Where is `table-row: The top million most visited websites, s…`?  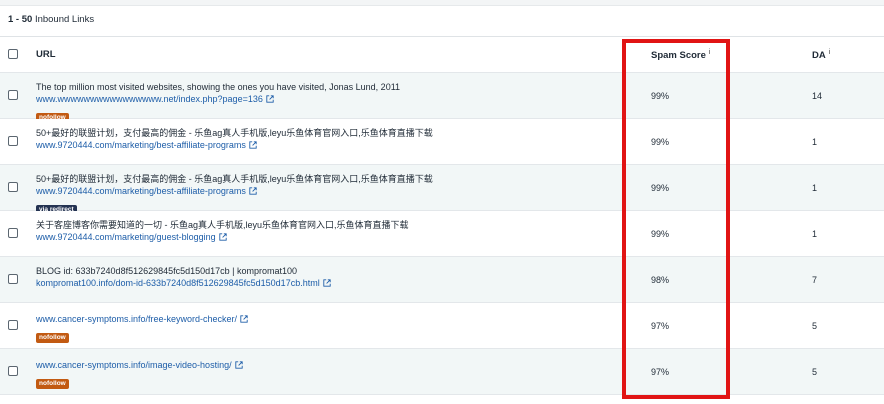
table-row: The top million most visited websites, s… is located at coordinates (442, 98).